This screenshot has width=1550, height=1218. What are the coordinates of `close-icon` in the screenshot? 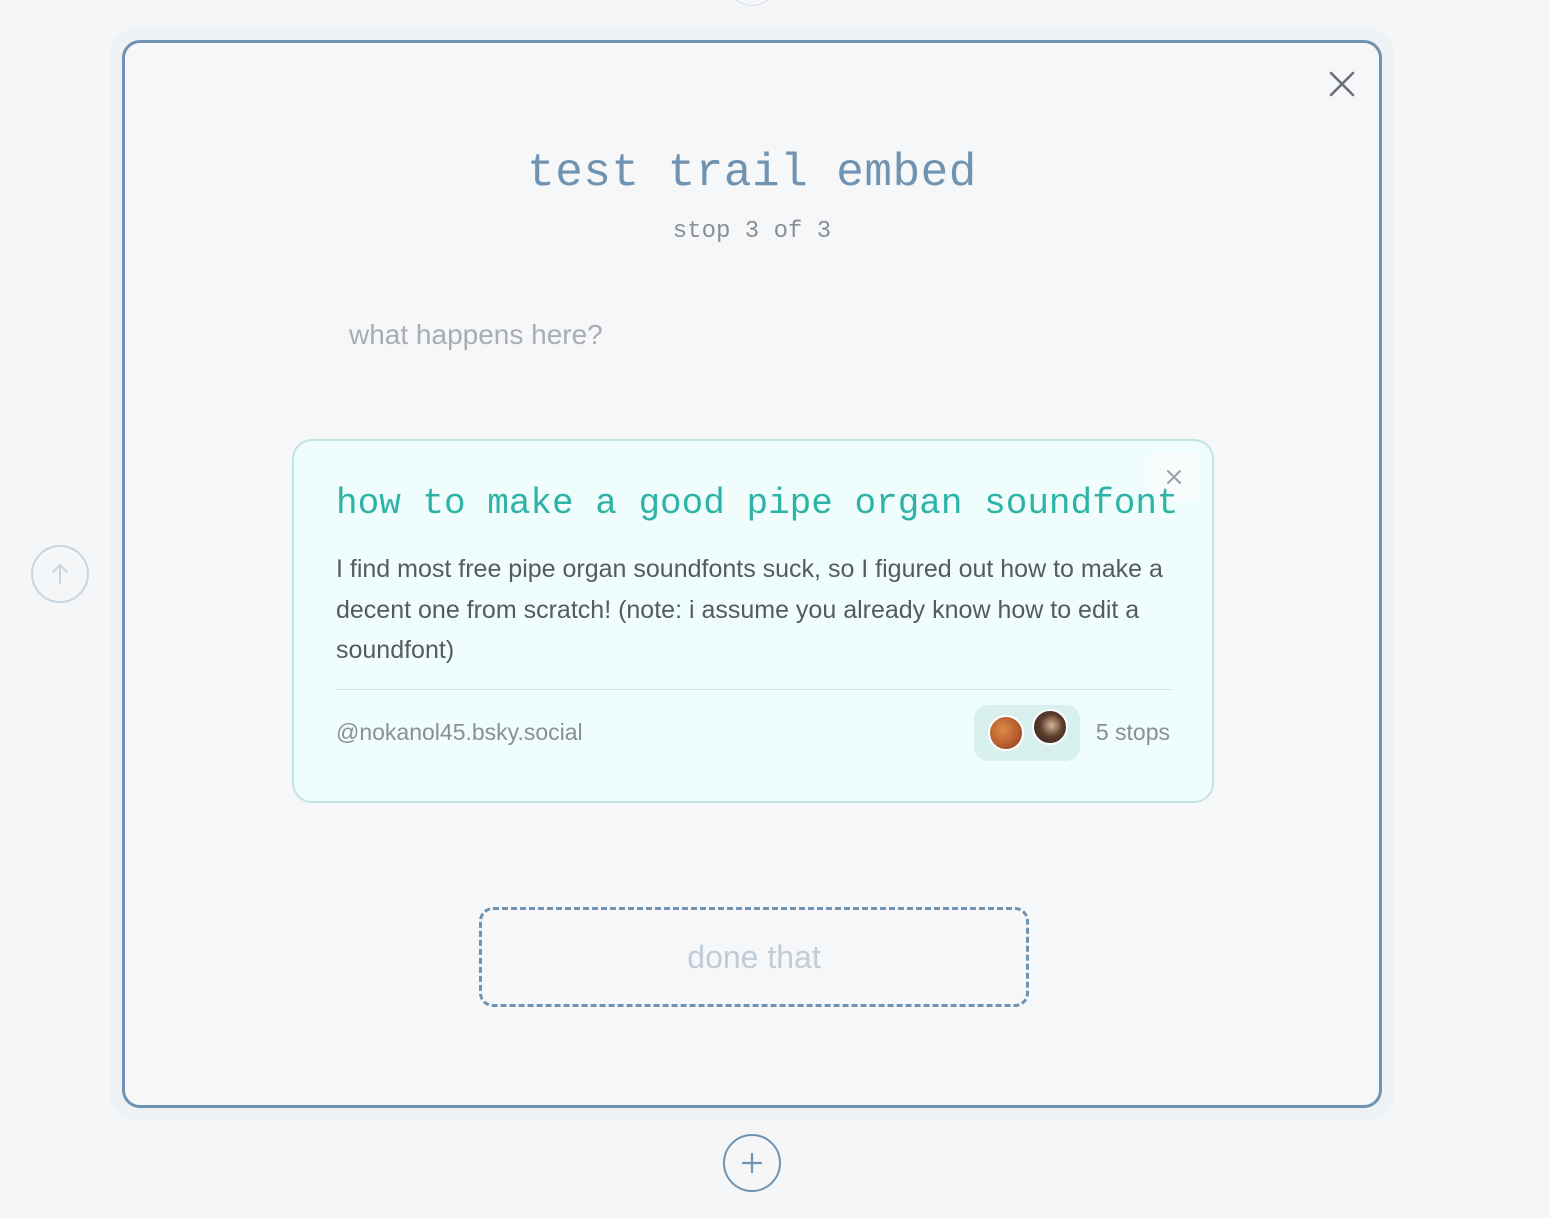 It's located at (1342, 84).